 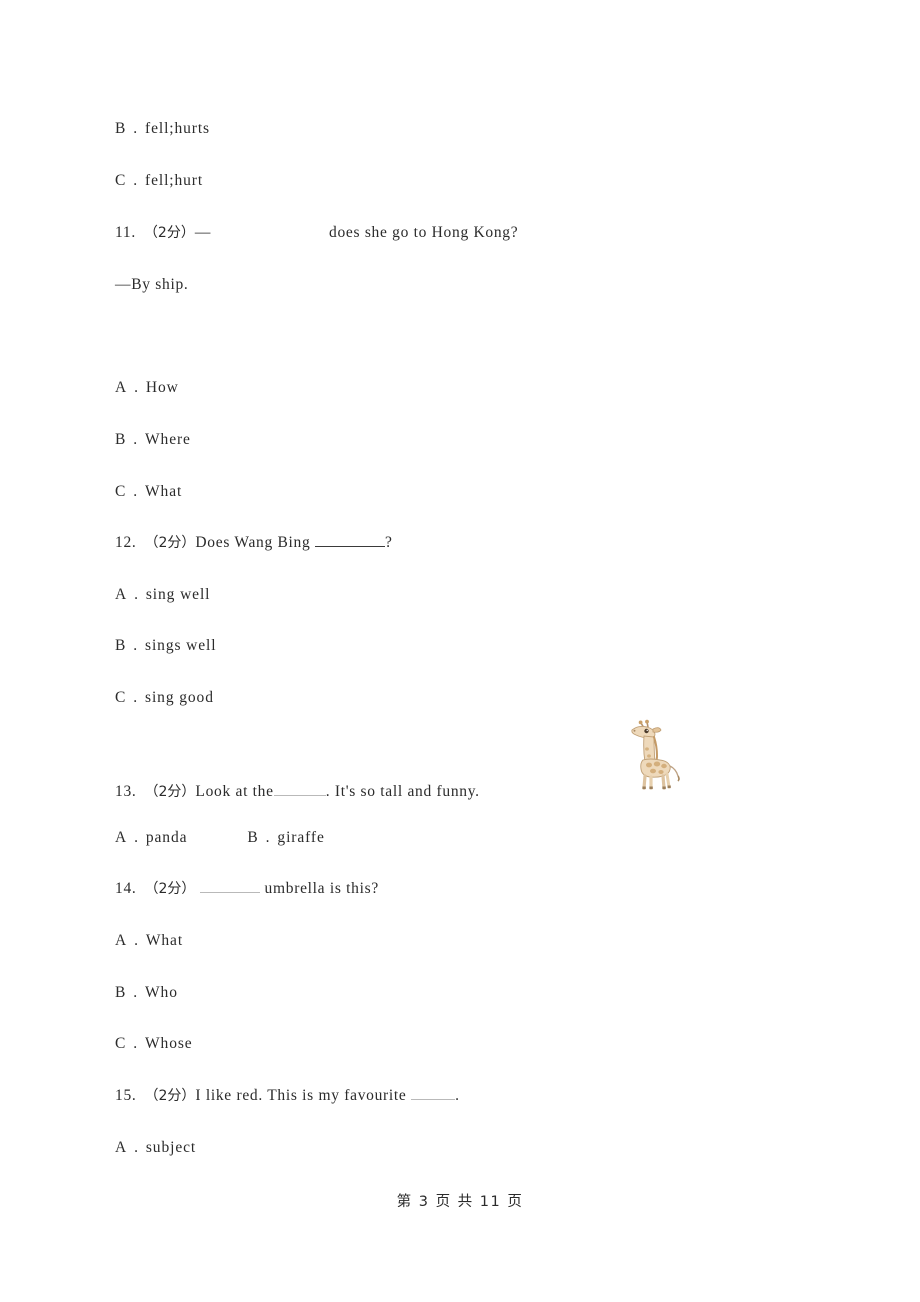 I want to click on question-stem-11: 11. （2分）— does she go to Hong Kong?, so click(x=316, y=233).